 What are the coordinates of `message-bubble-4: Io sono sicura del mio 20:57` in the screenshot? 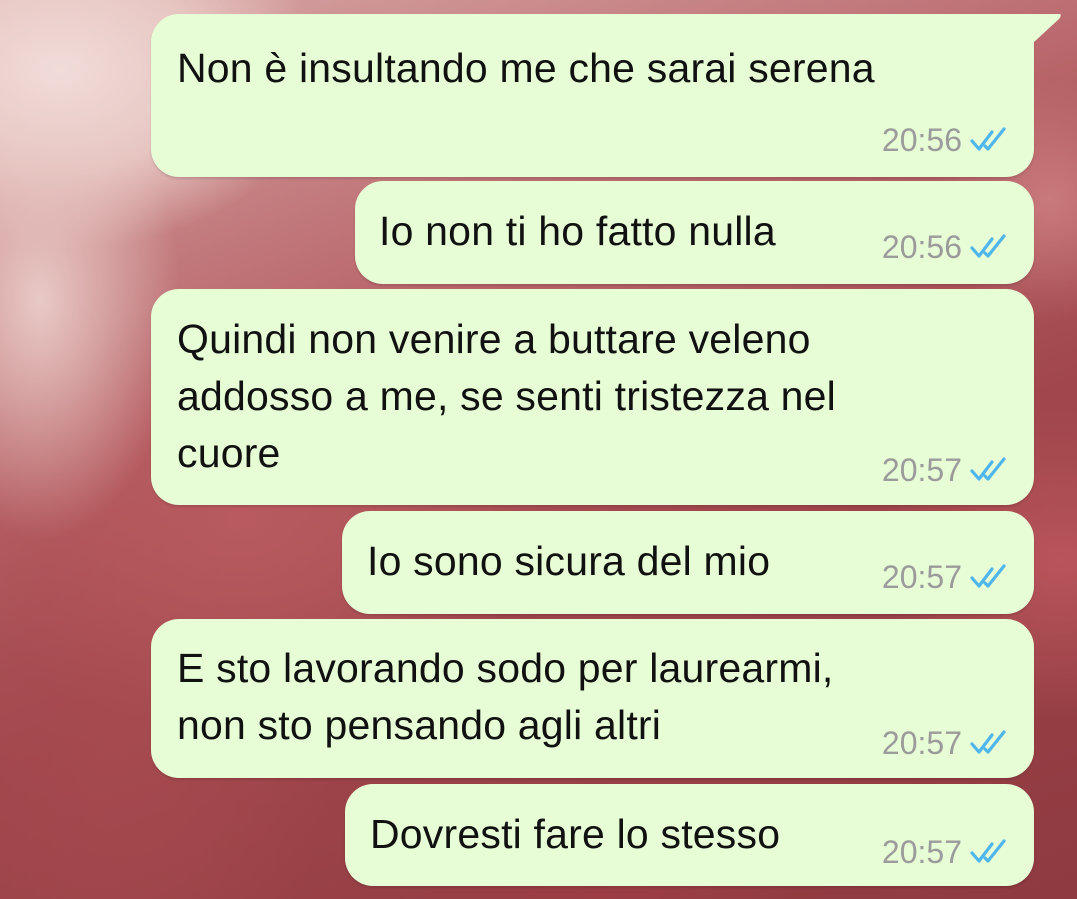 It's located at (688, 562).